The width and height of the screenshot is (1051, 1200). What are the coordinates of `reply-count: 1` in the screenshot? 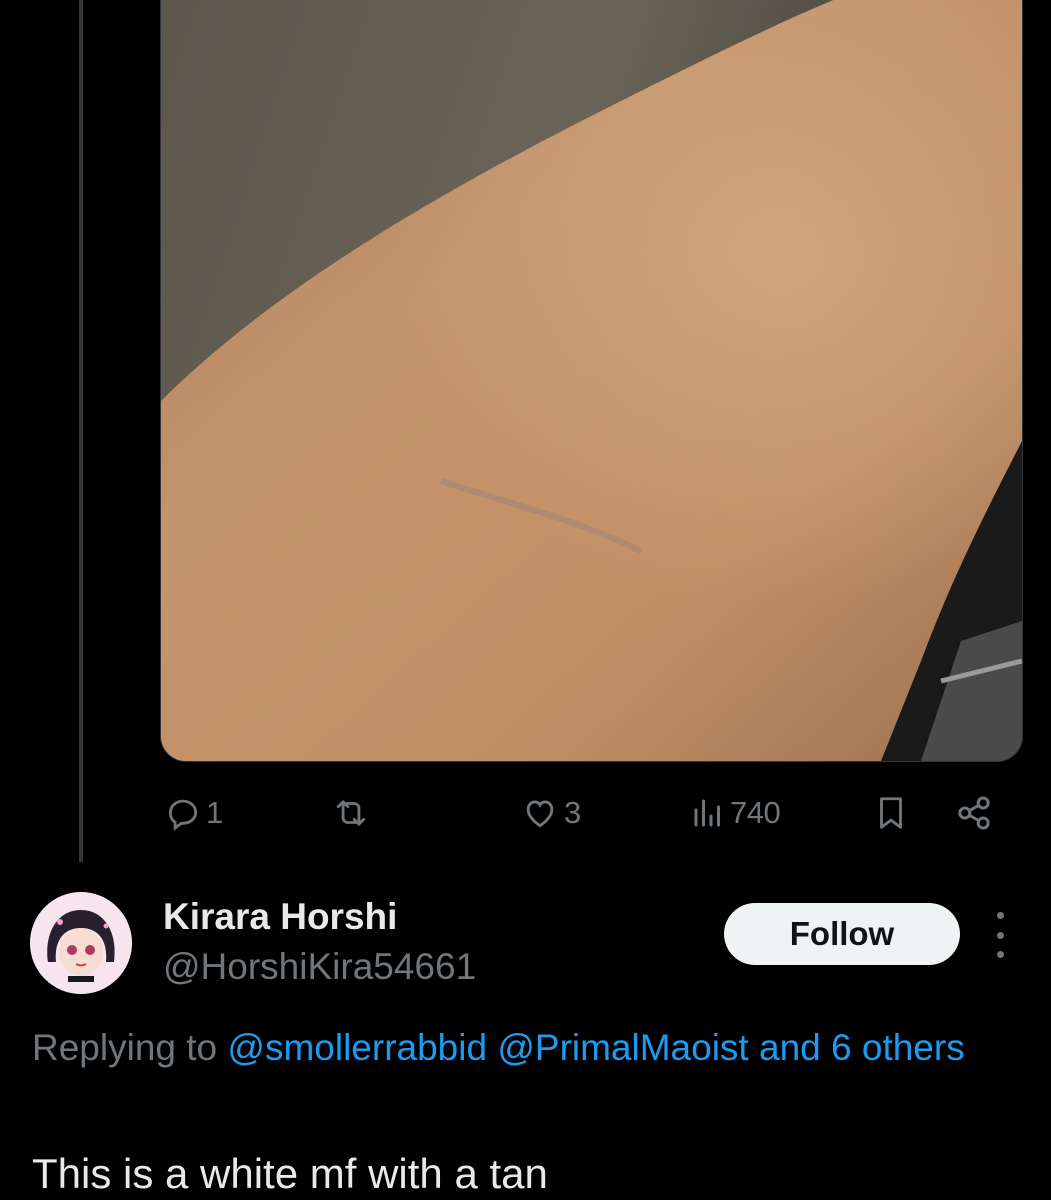 It's located at (214, 812).